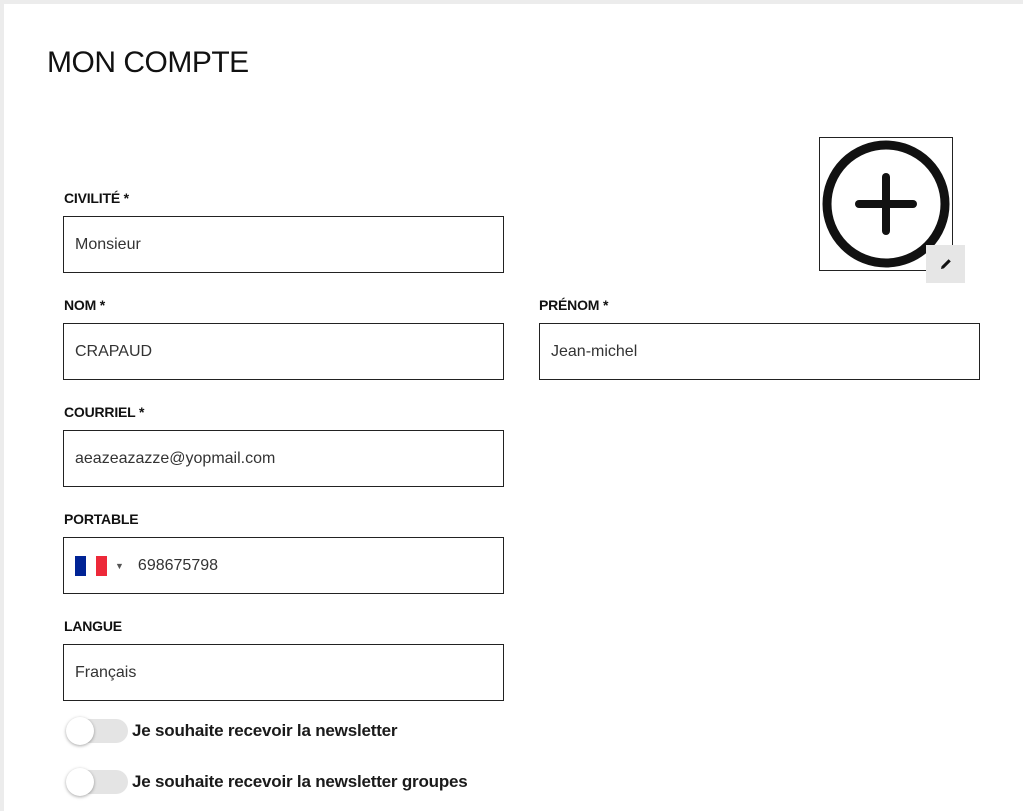 The height and width of the screenshot is (811, 1023). What do you see at coordinates (101, 519) in the screenshot?
I see `portable-label: PORTABLE` at bounding box center [101, 519].